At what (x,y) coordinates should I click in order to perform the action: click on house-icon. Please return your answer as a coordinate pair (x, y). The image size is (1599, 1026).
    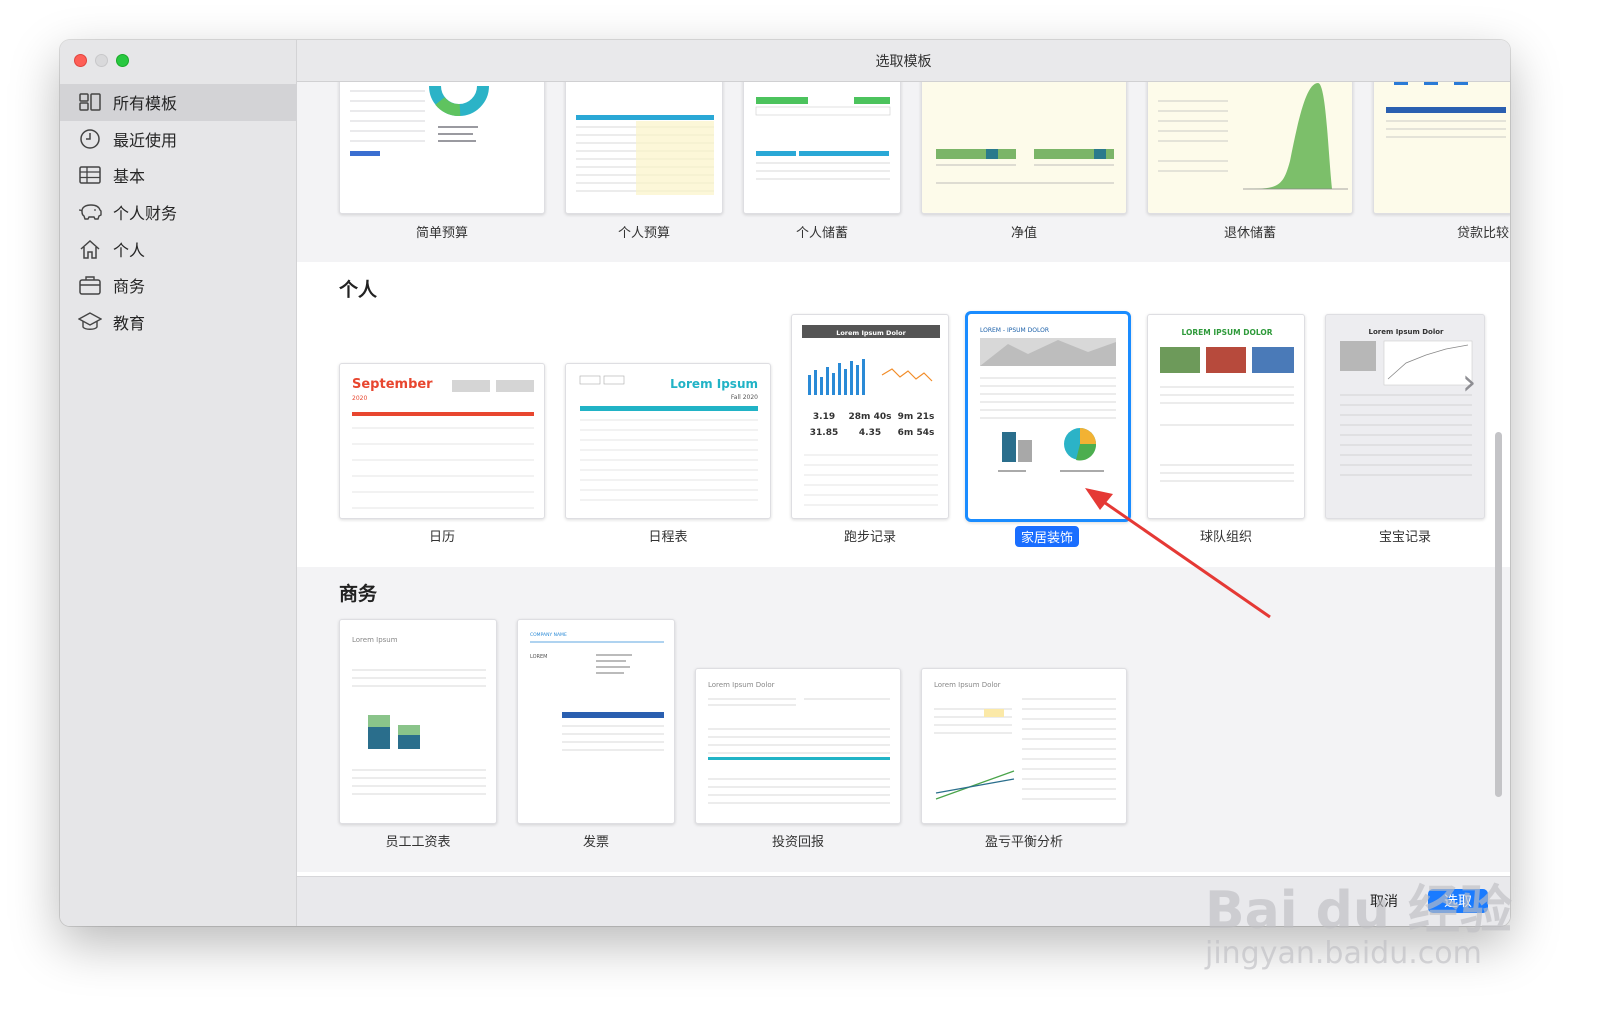
    Looking at the image, I should click on (90, 249).